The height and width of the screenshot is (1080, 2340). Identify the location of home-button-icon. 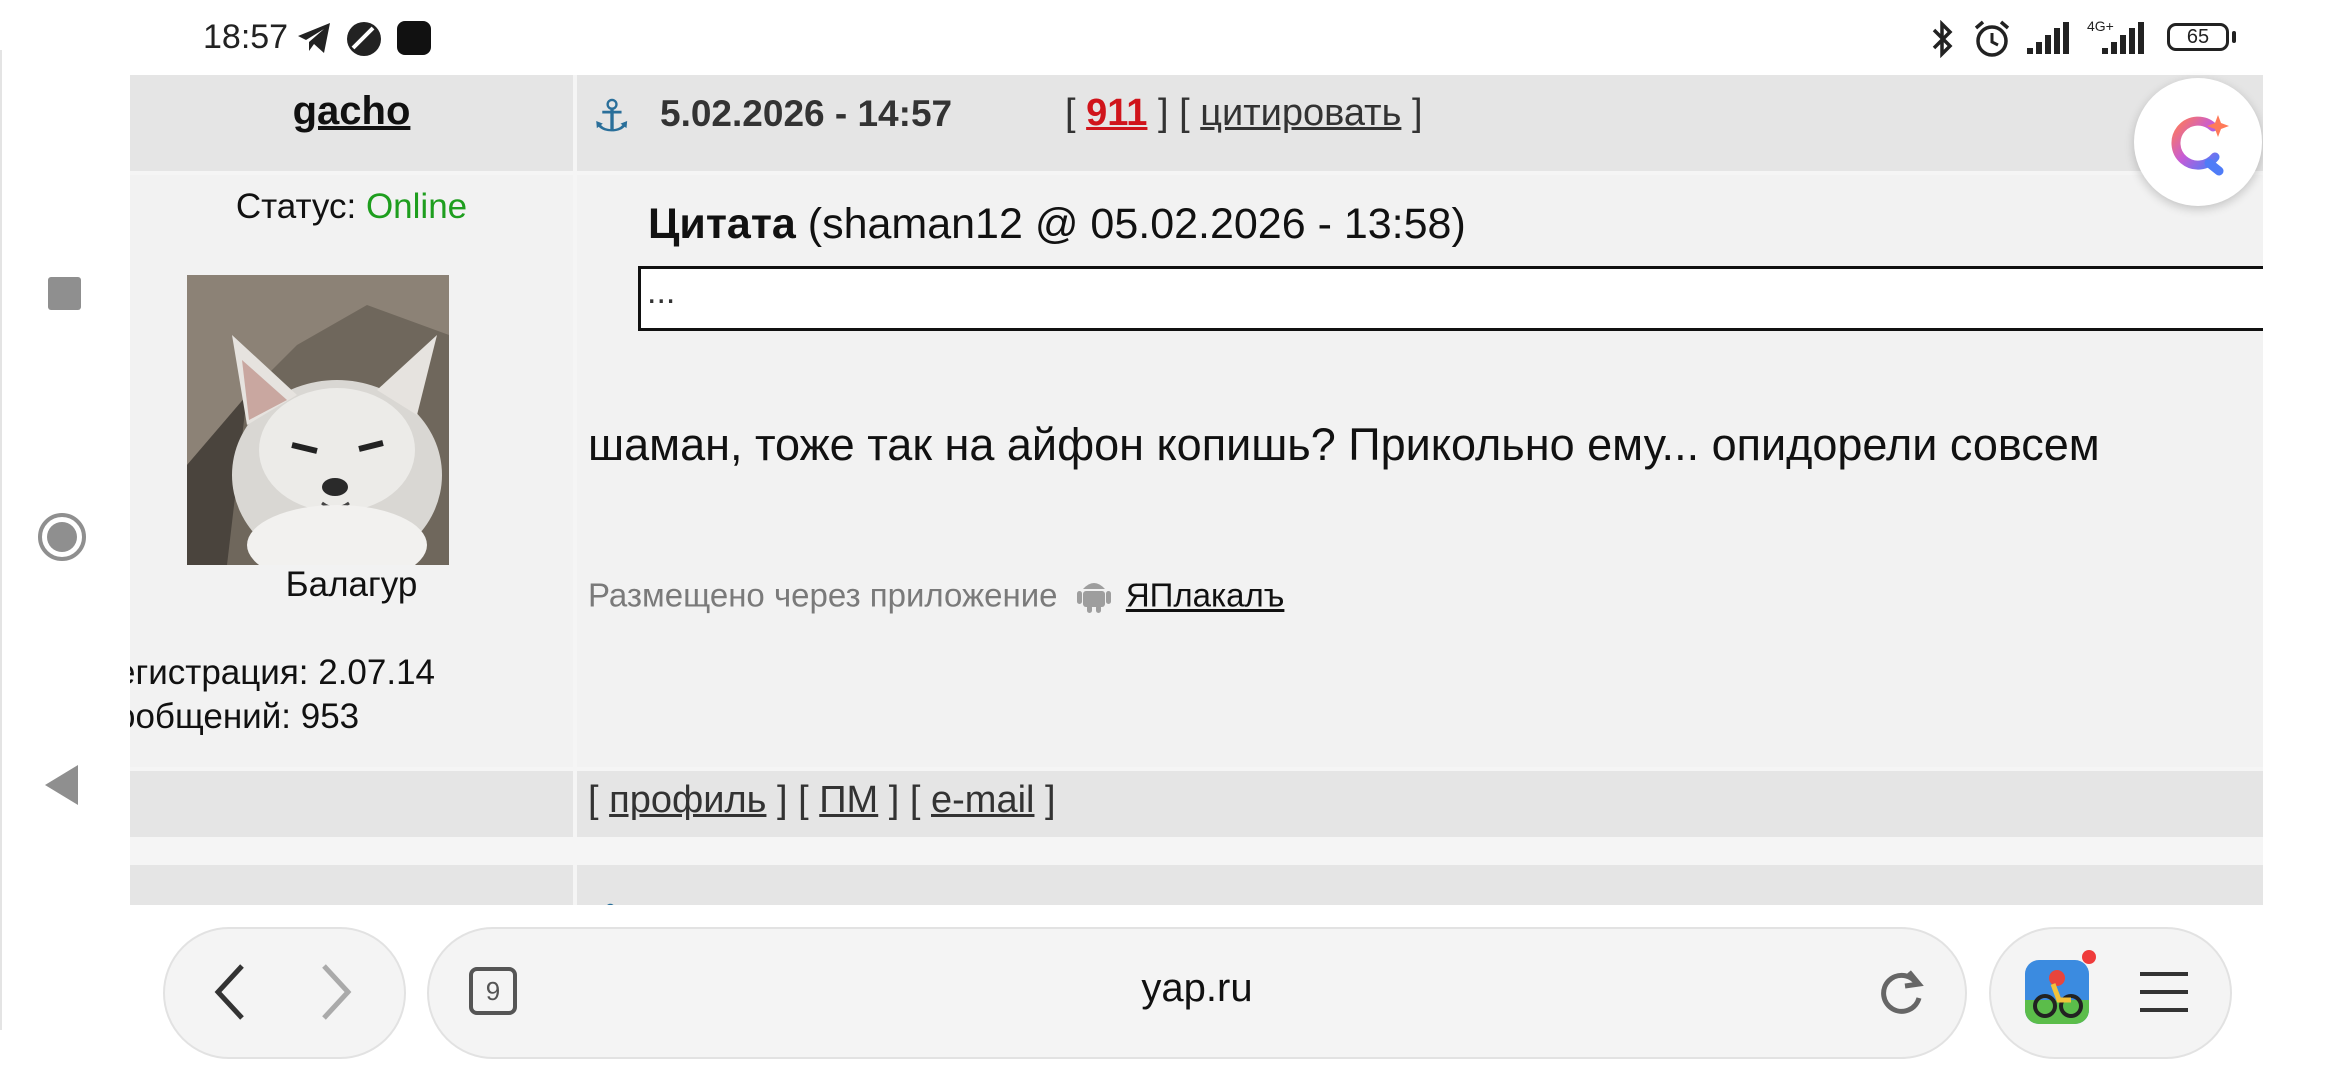
(62, 537).